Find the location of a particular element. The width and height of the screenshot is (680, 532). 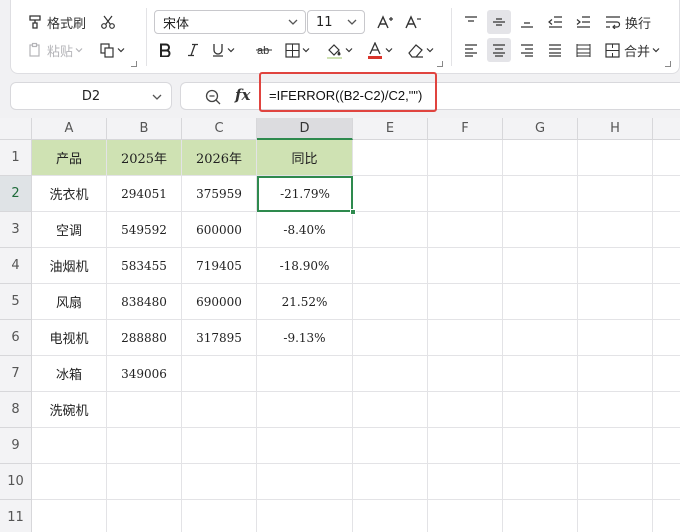

increase-font-size-button is located at coordinates (385, 22).